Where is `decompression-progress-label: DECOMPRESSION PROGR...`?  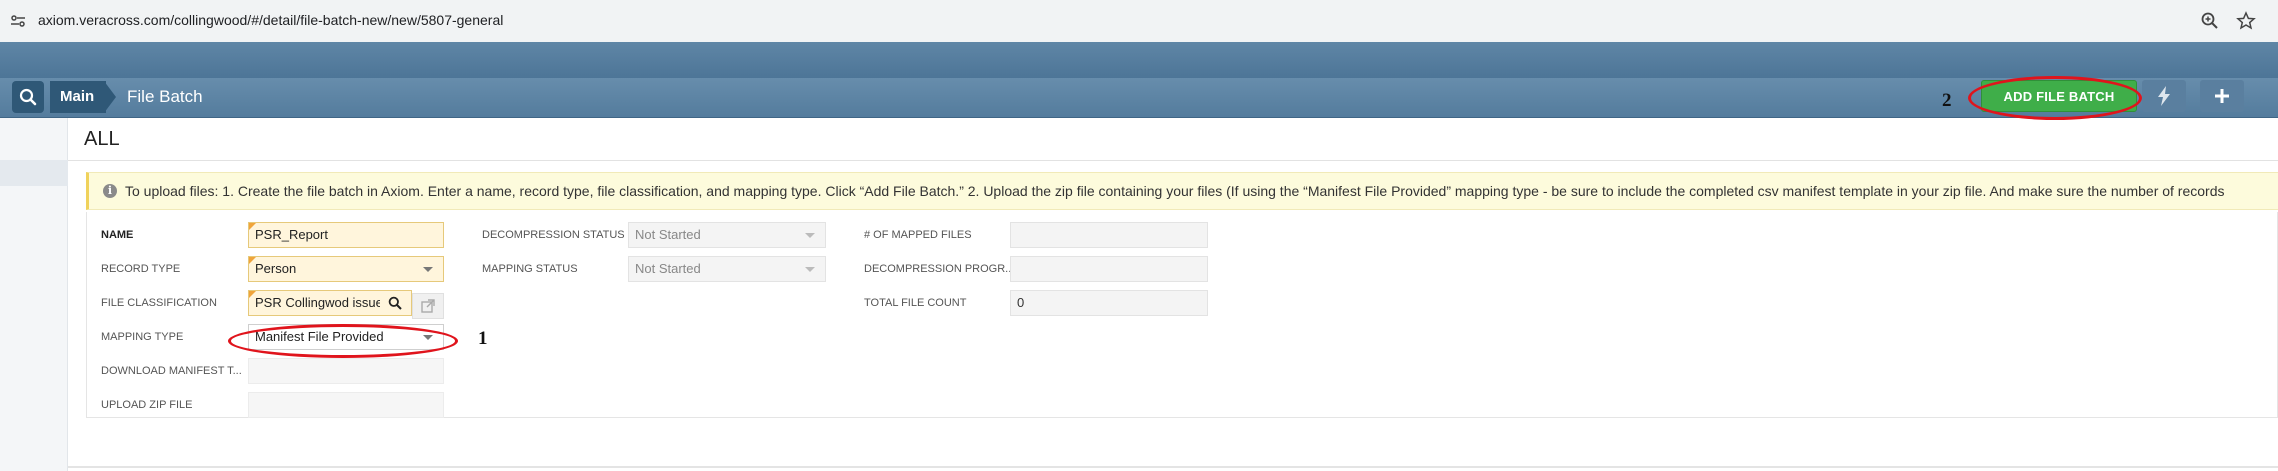
decompression-progress-label: DECOMPRESSION PROGR... is located at coordinates (939, 269).